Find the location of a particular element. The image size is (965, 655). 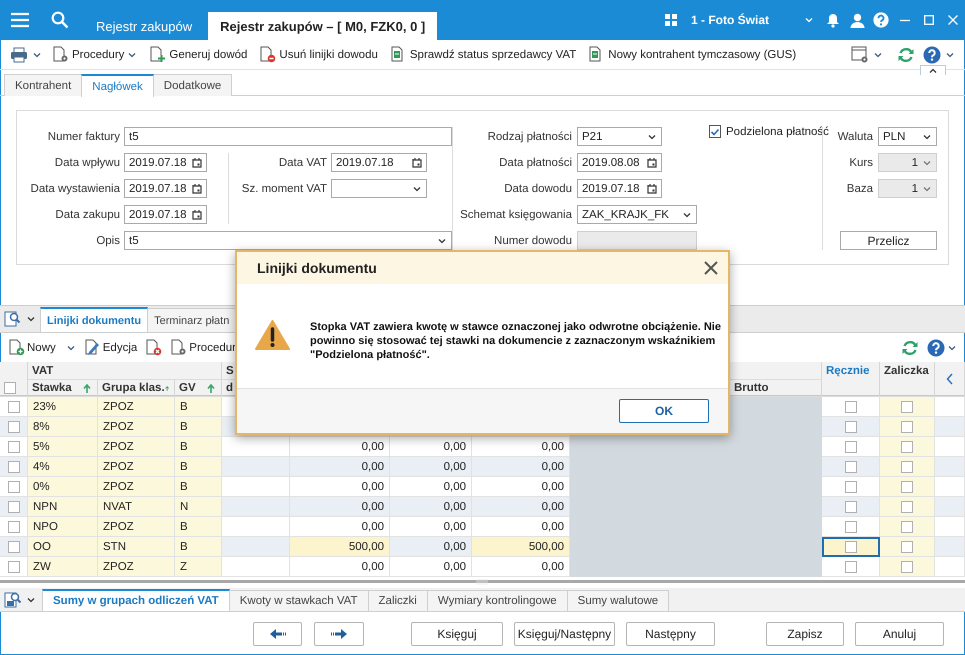

tab: Sumy w grupach odliczeń VAT is located at coordinates (136, 600).